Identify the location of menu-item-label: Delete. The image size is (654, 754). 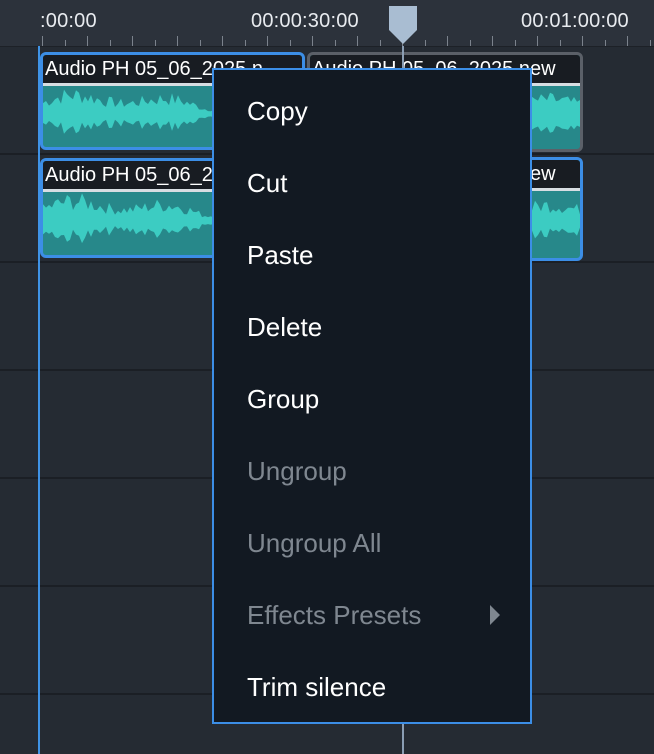
(285, 327).